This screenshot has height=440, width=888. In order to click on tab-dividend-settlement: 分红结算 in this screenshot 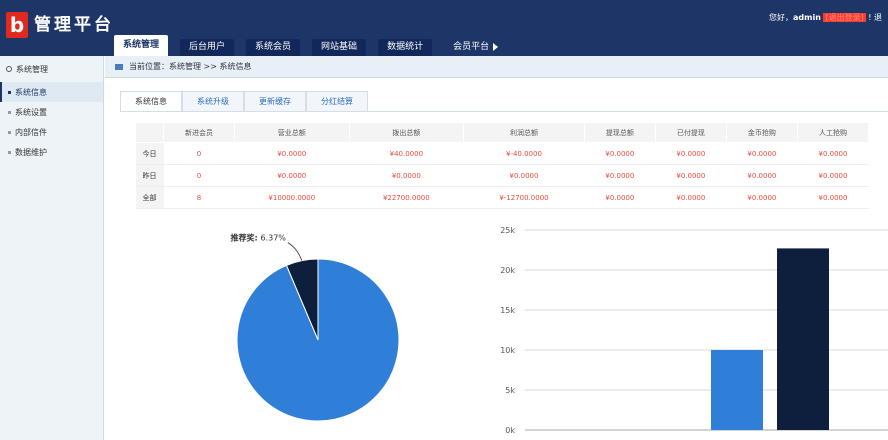, I will do `click(337, 101)`.